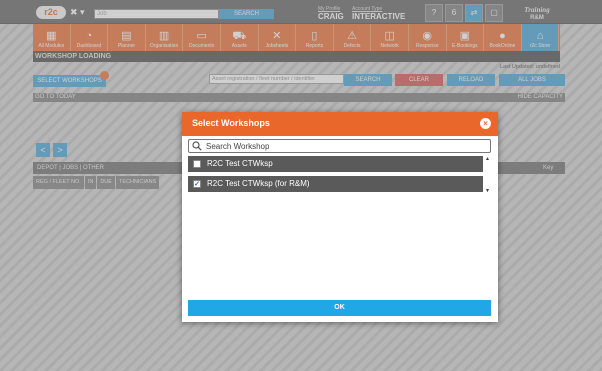 Image resolution: width=602 pixels, height=371 pixels. What do you see at coordinates (197, 146) in the screenshot?
I see `search-icon` at bounding box center [197, 146].